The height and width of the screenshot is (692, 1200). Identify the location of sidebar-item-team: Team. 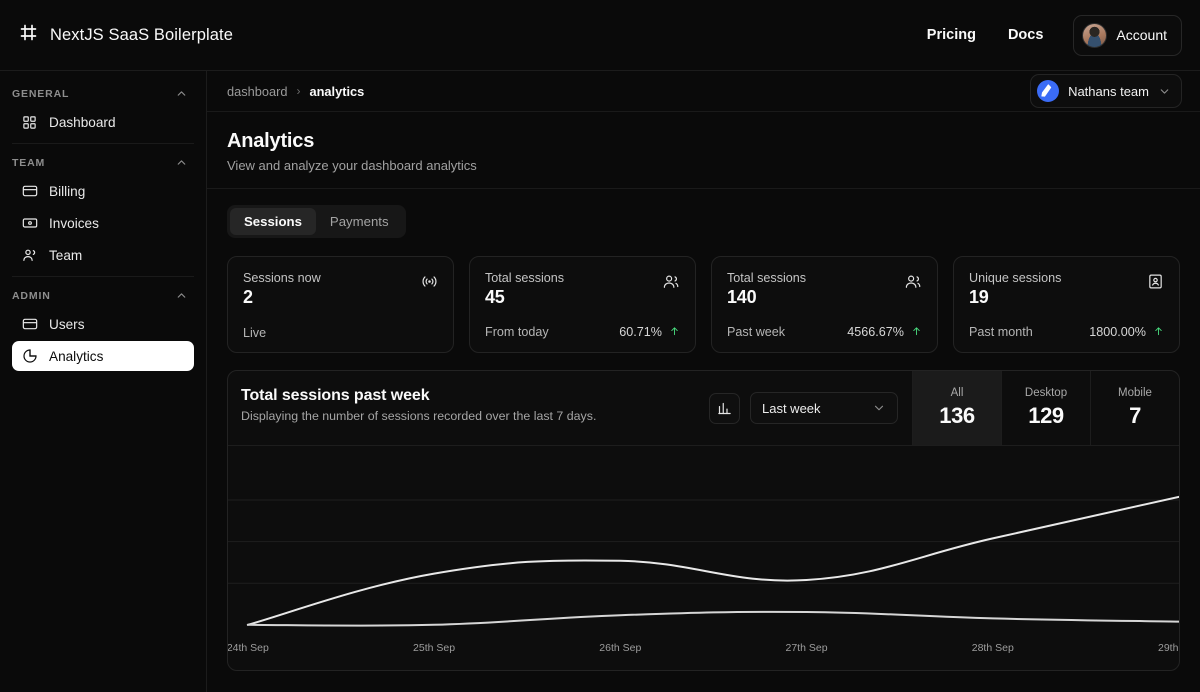
(103, 255).